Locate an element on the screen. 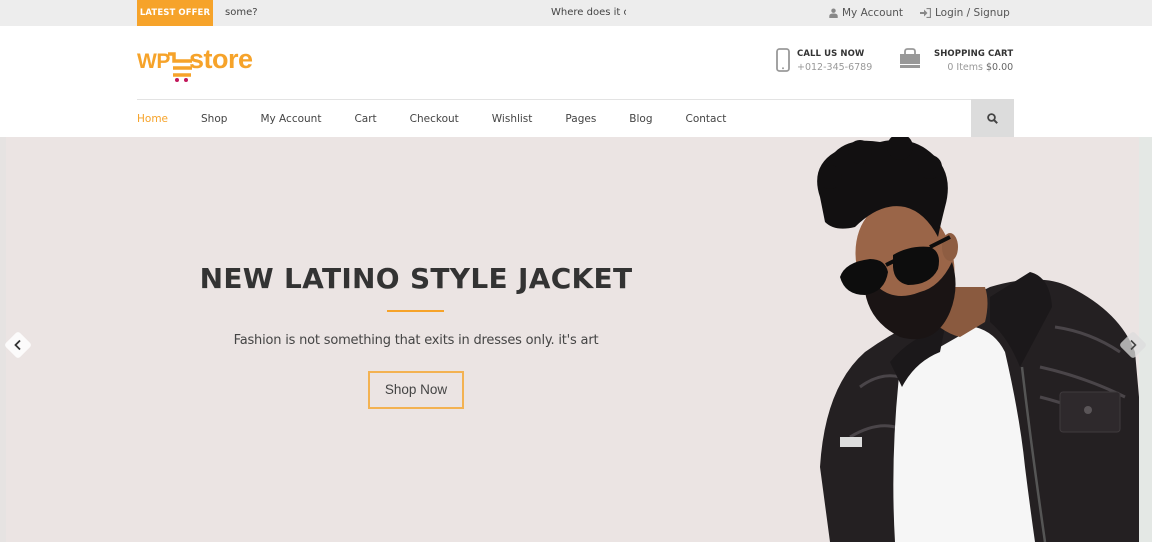  nav-item-shop: Shop is located at coordinates (214, 119).